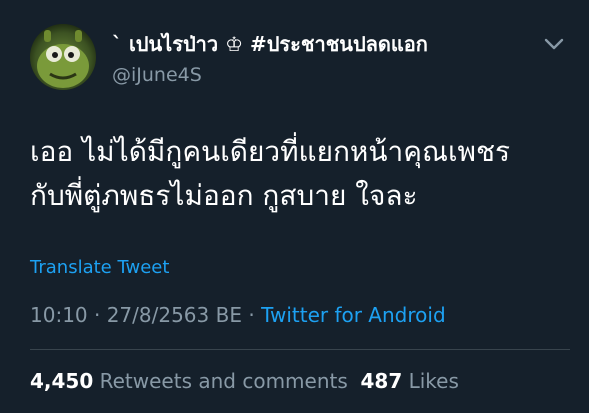 This screenshot has width=589, height=413. I want to click on avatar, so click(63, 57).